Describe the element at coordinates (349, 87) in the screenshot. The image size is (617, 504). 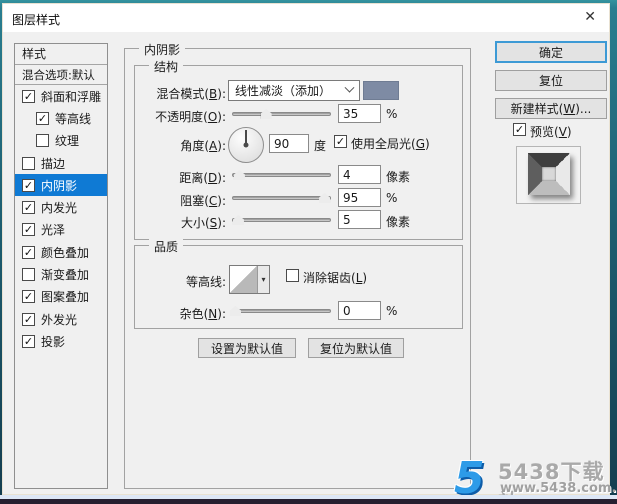
I see `chevron-down-icon` at that location.